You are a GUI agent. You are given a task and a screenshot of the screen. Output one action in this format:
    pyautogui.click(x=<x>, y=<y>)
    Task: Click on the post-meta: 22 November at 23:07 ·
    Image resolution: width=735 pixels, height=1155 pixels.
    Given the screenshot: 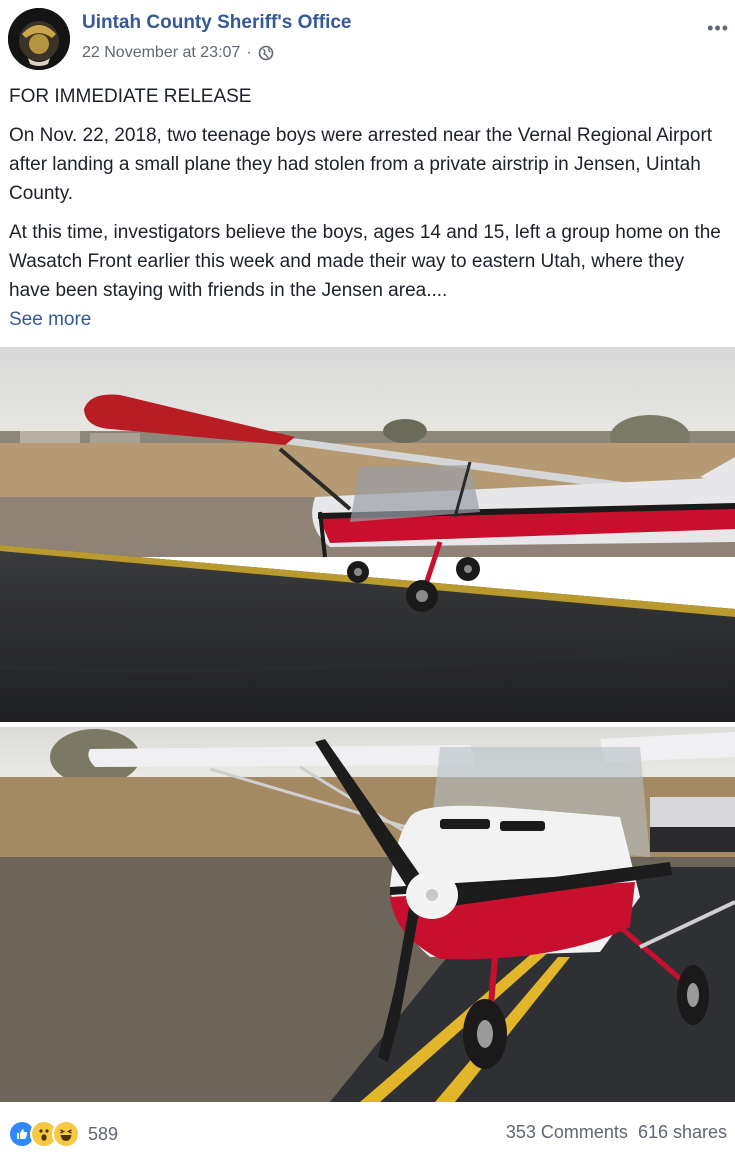 What is the action you would take?
    pyautogui.click(x=178, y=53)
    